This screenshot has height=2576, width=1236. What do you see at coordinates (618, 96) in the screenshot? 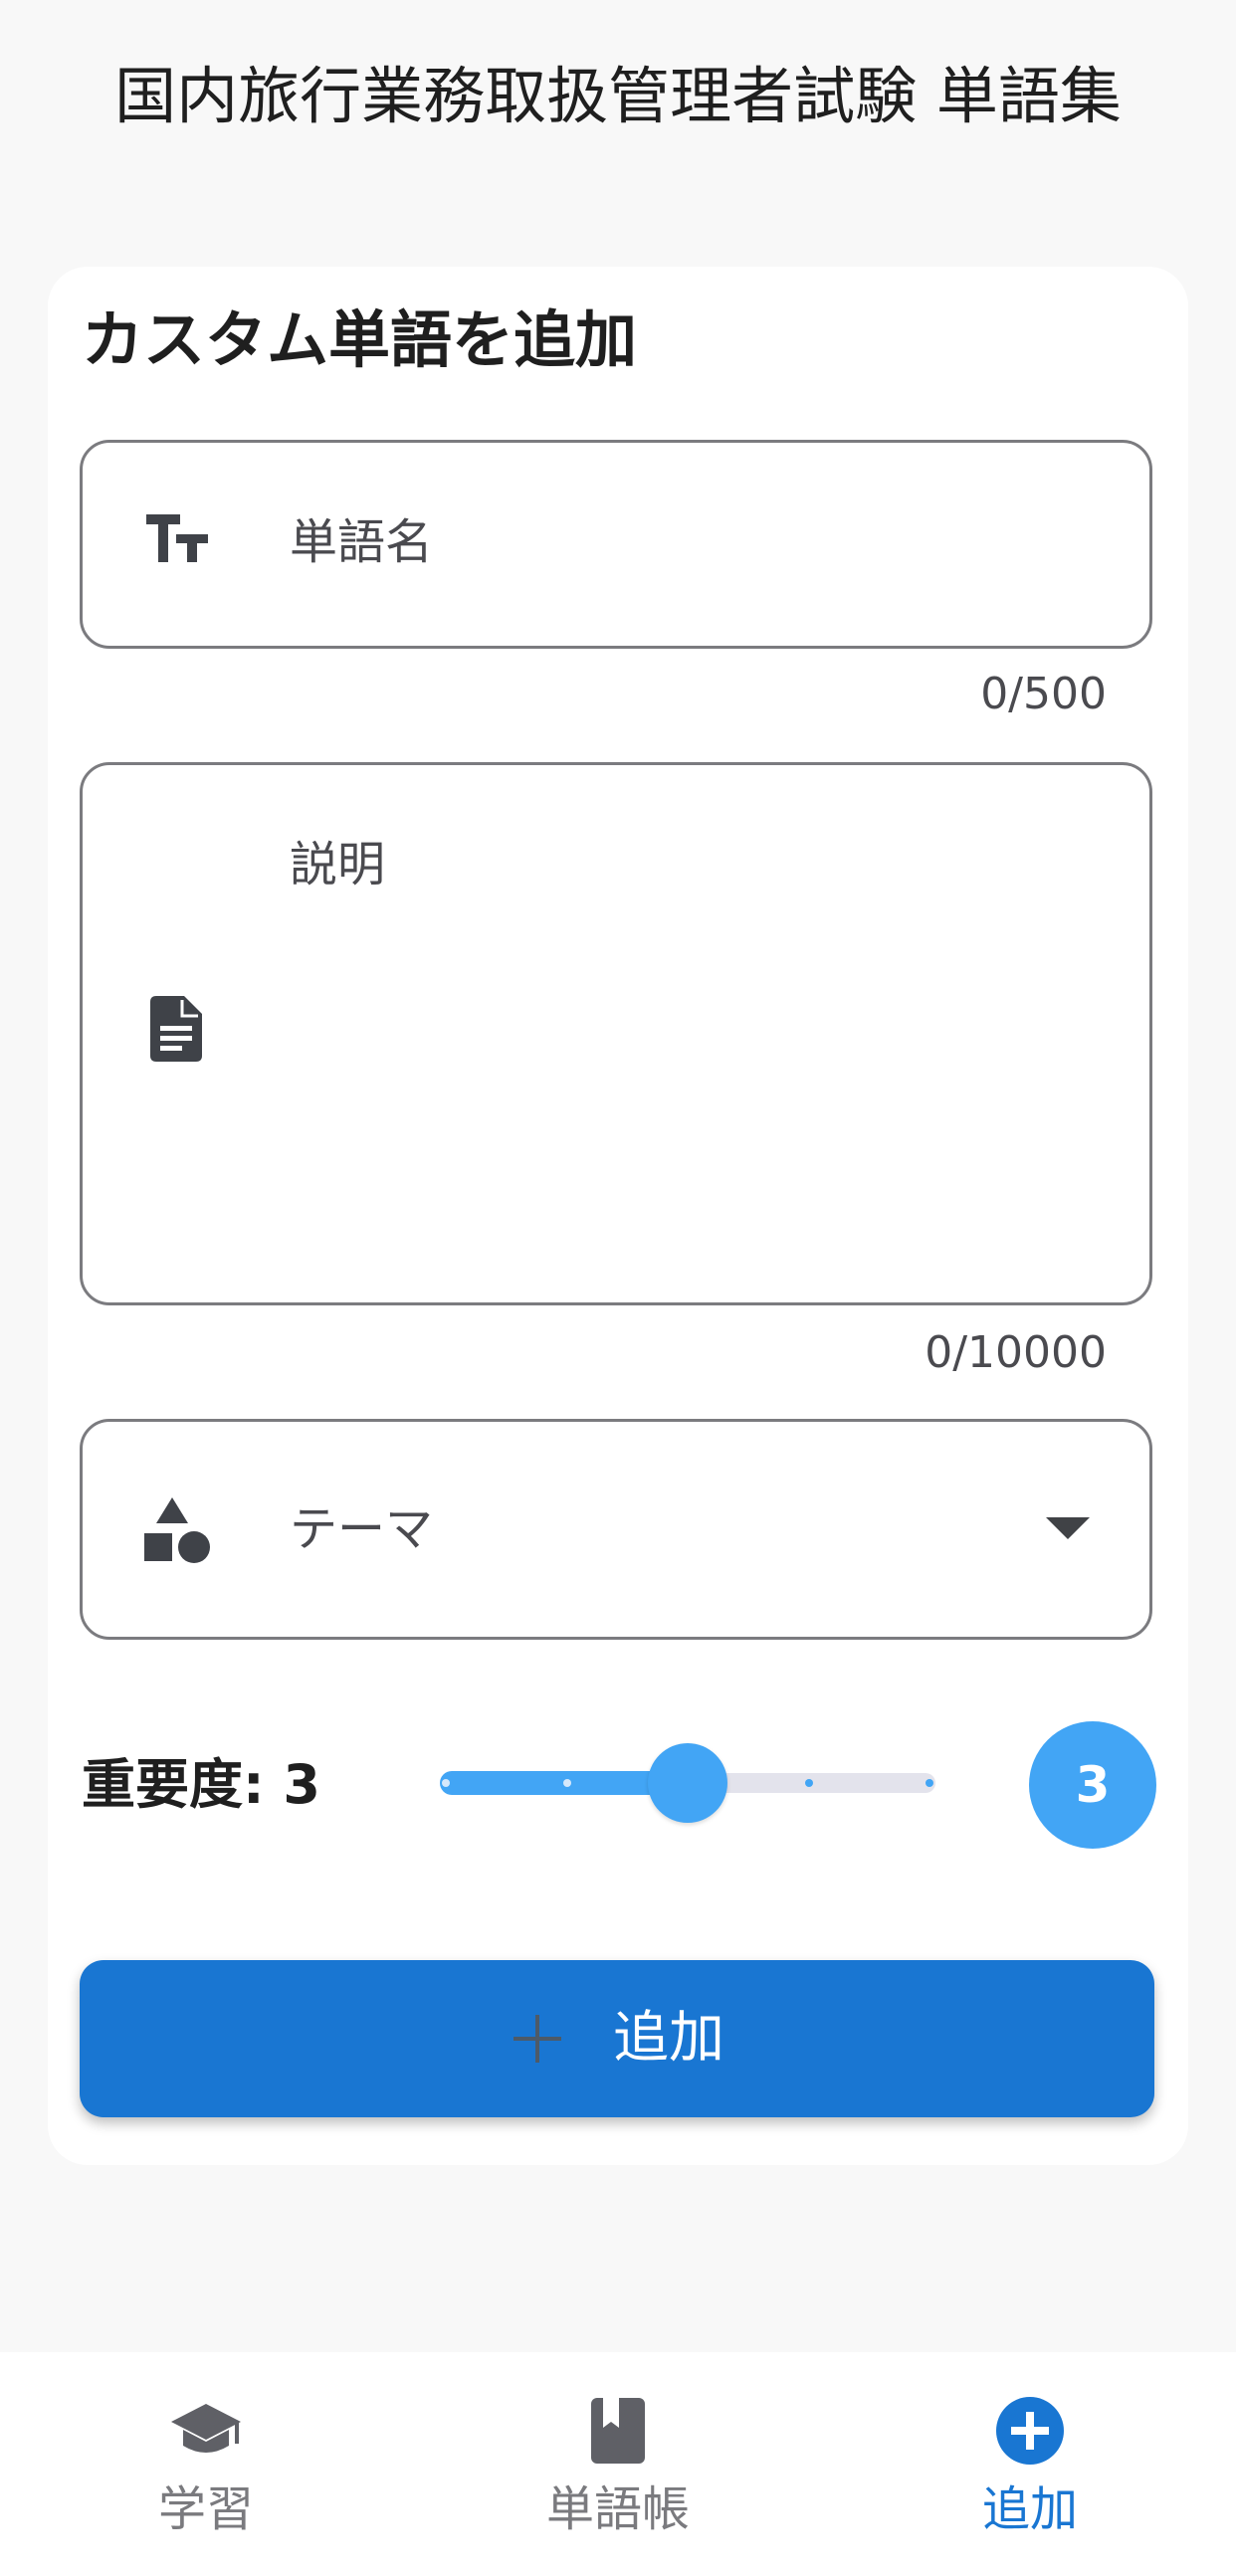
I see `app-title: 国内旅行業務取扱管理者試験 単語集` at bounding box center [618, 96].